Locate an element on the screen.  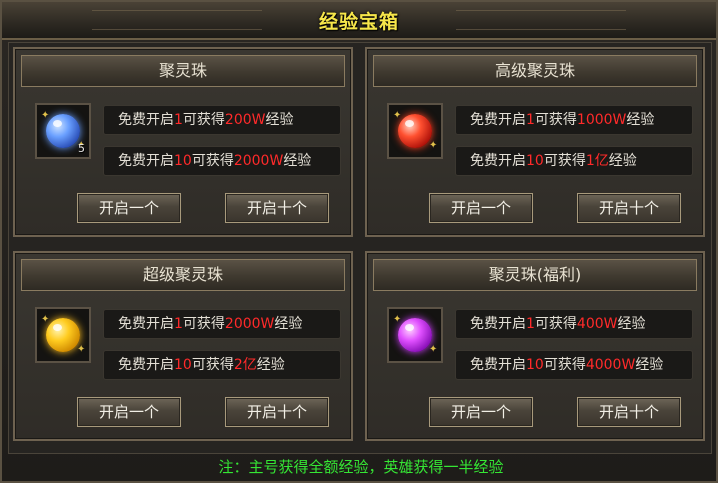
card-title: 高级聚灵珠 is located at coordinates (535, 71).